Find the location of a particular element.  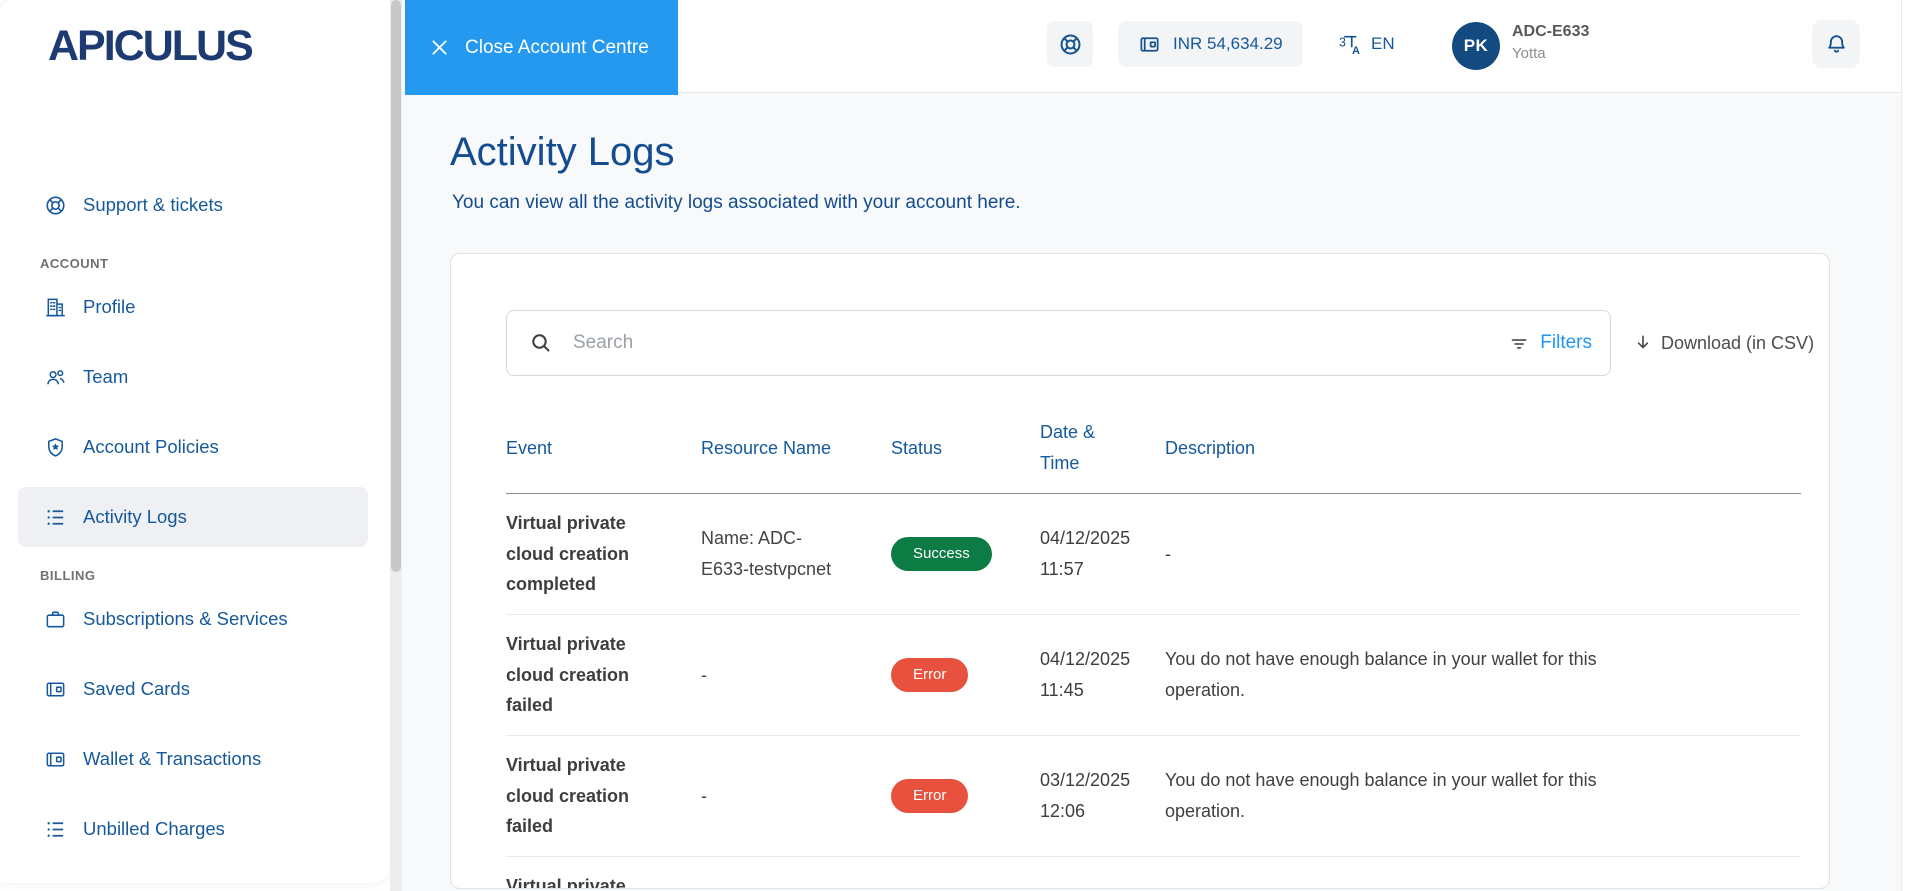

cell-date-time: 03/12/2025 12:06 is located at coordinates (1090, 796).